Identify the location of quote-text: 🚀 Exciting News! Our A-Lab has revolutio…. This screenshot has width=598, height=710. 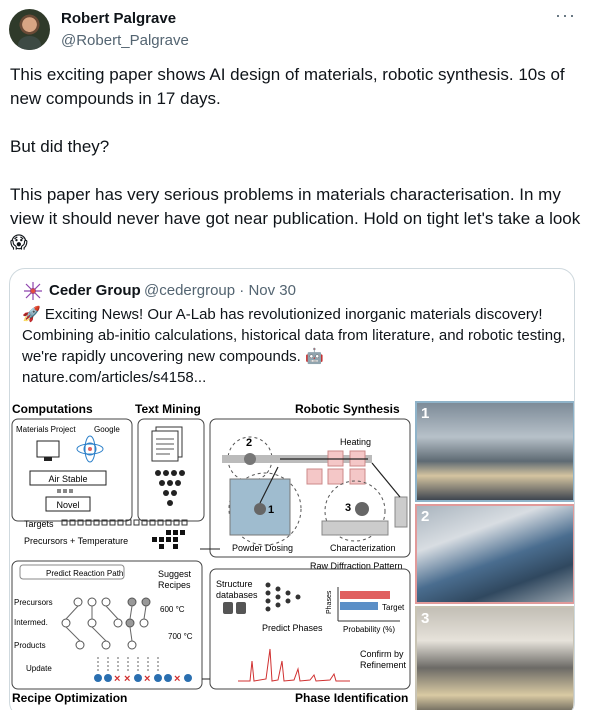
(294, 346).